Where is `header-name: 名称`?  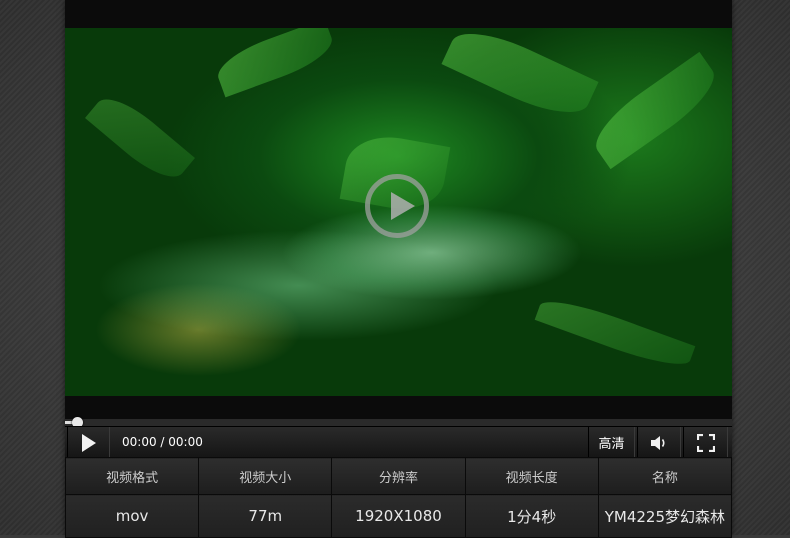 header-name: 名称 is located at coordinates (665, 476).